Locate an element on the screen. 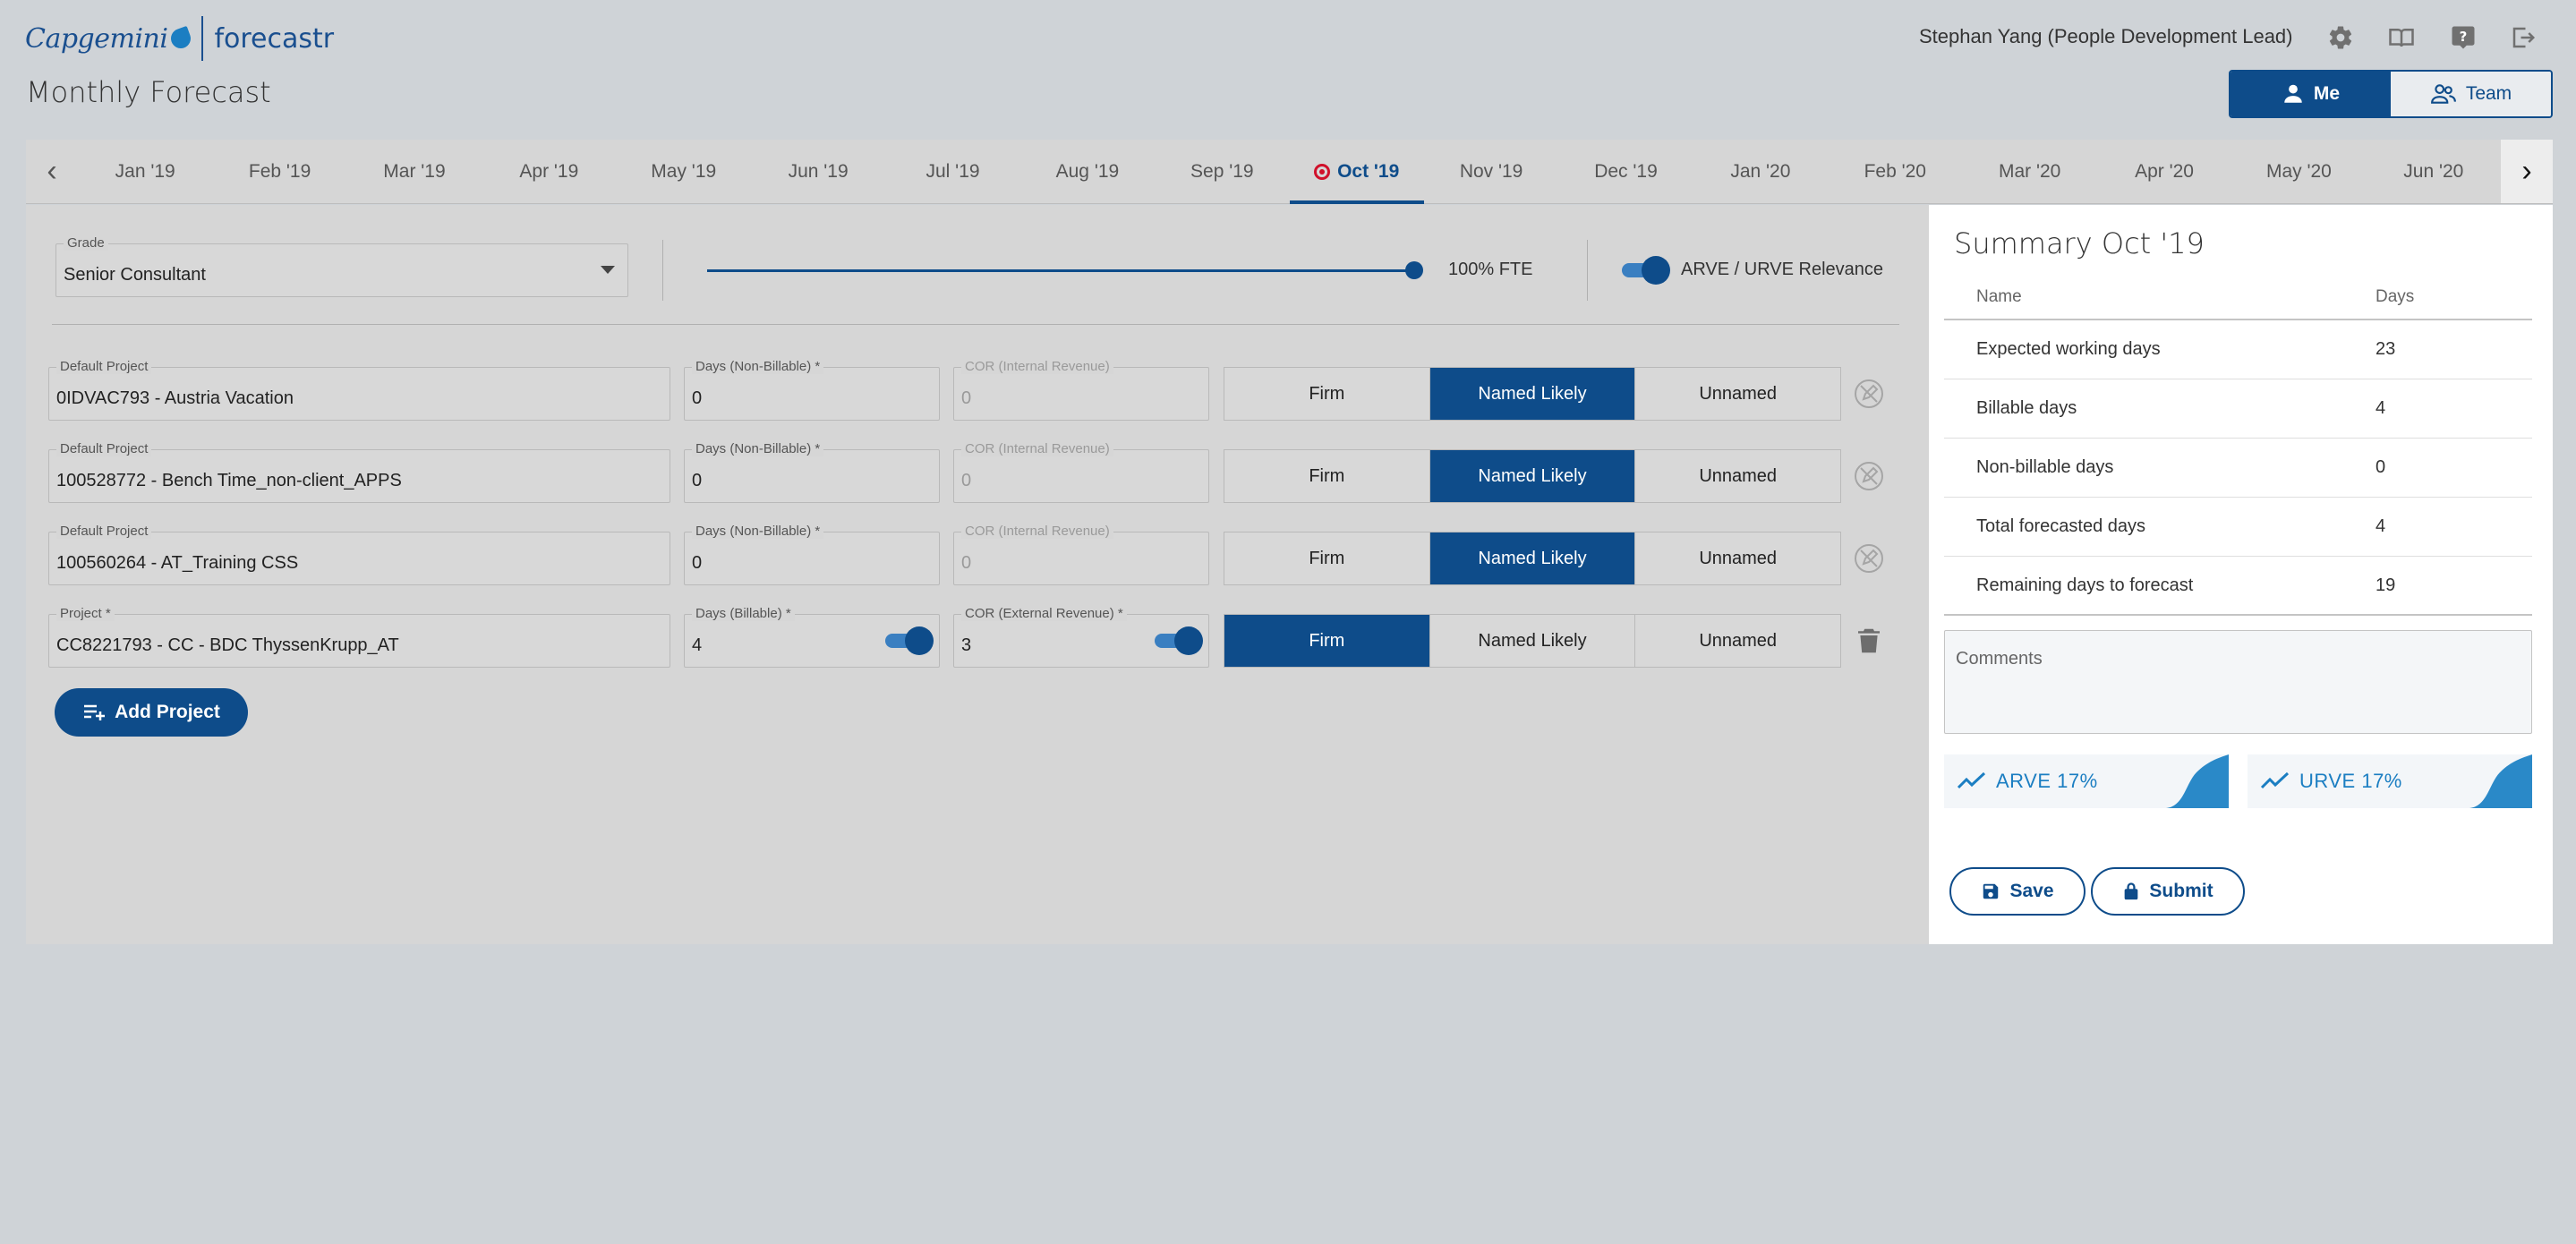  lock-icon is located at coordinates (2131, 891).